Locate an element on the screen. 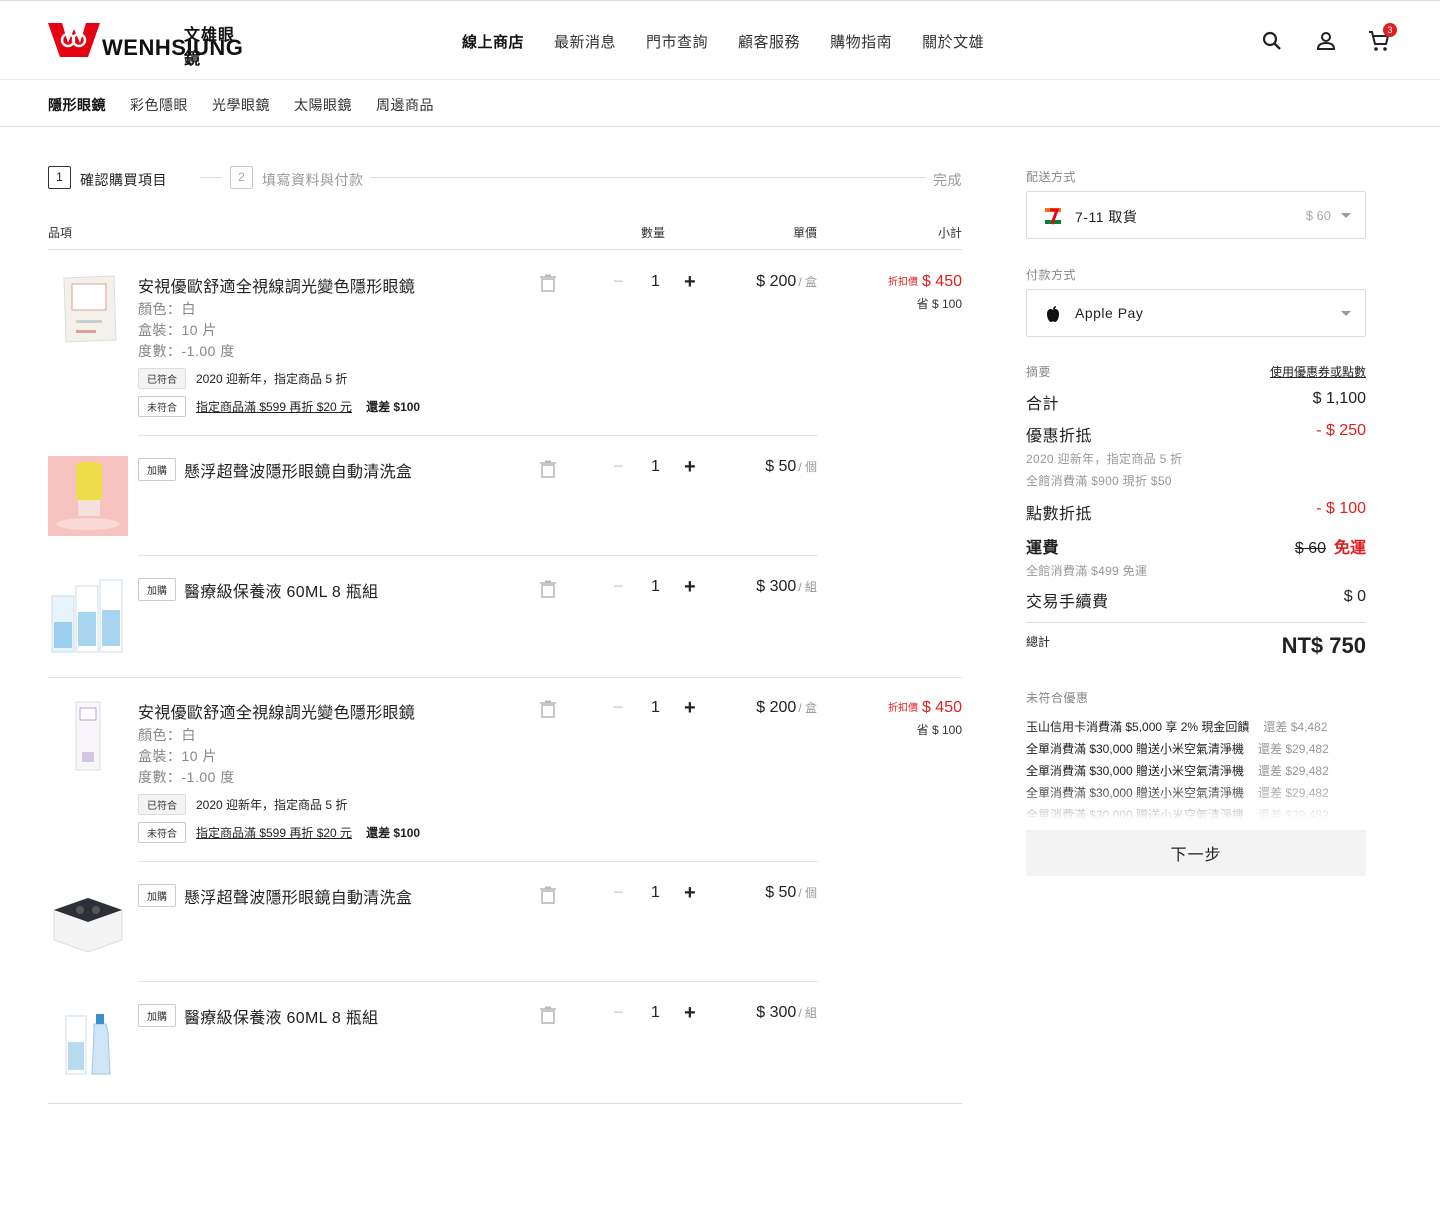 This screenshot has height=1223, width=1440. addon-chip: 加購 is located at coordinates (157, 895).